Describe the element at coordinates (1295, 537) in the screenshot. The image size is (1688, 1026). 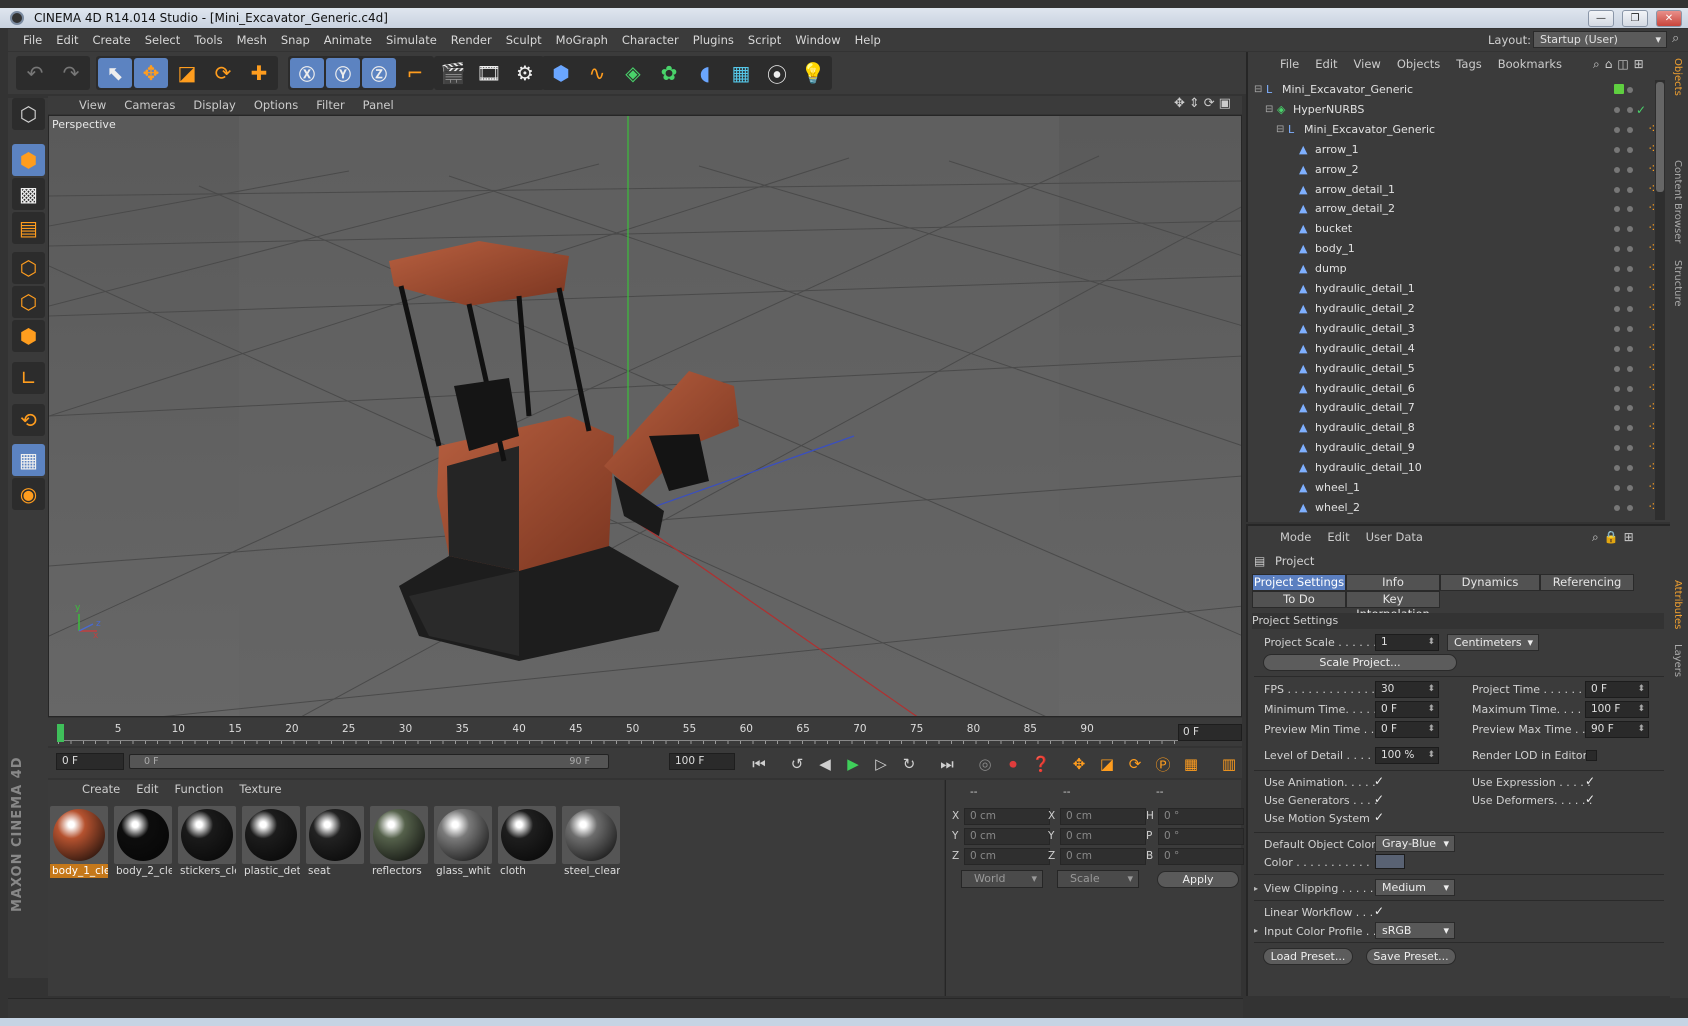
I see `attribute-menu-mode: Mode` at that location.